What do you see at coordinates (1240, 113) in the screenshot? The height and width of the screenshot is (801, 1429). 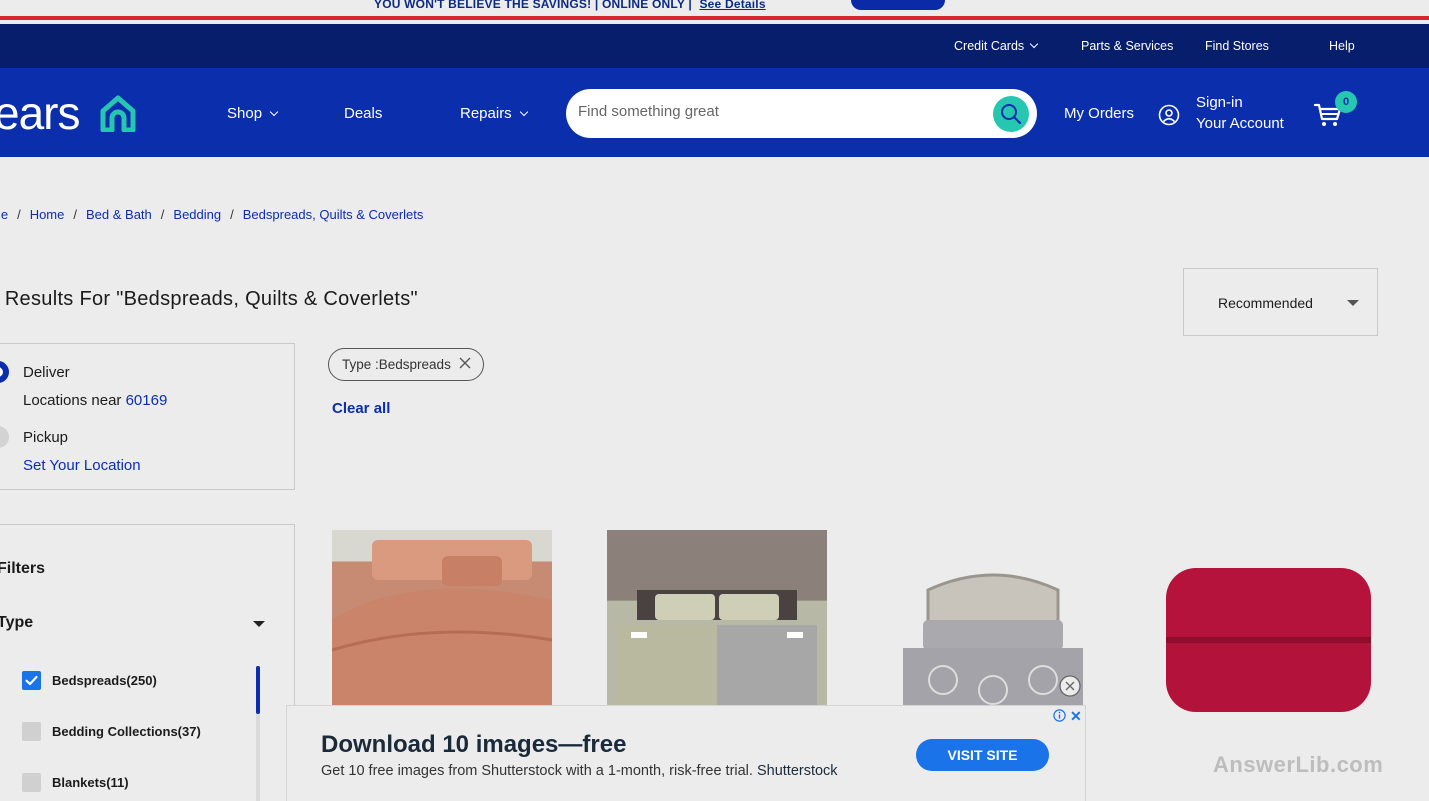 I see `sign-in-link: Sign-in Your Account` at bounding box center [1240, 113].